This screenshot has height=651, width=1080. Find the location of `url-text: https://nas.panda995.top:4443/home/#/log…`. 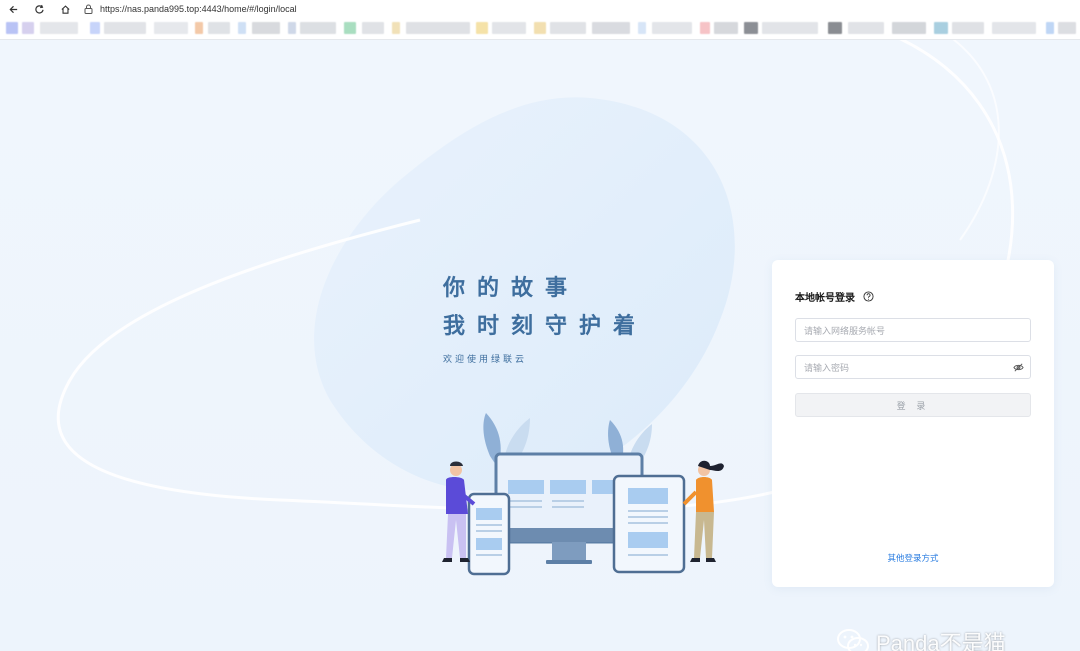

url-text: https://nas.panda995.top:4443/home/#/log… is located at coordinates (198, 9).